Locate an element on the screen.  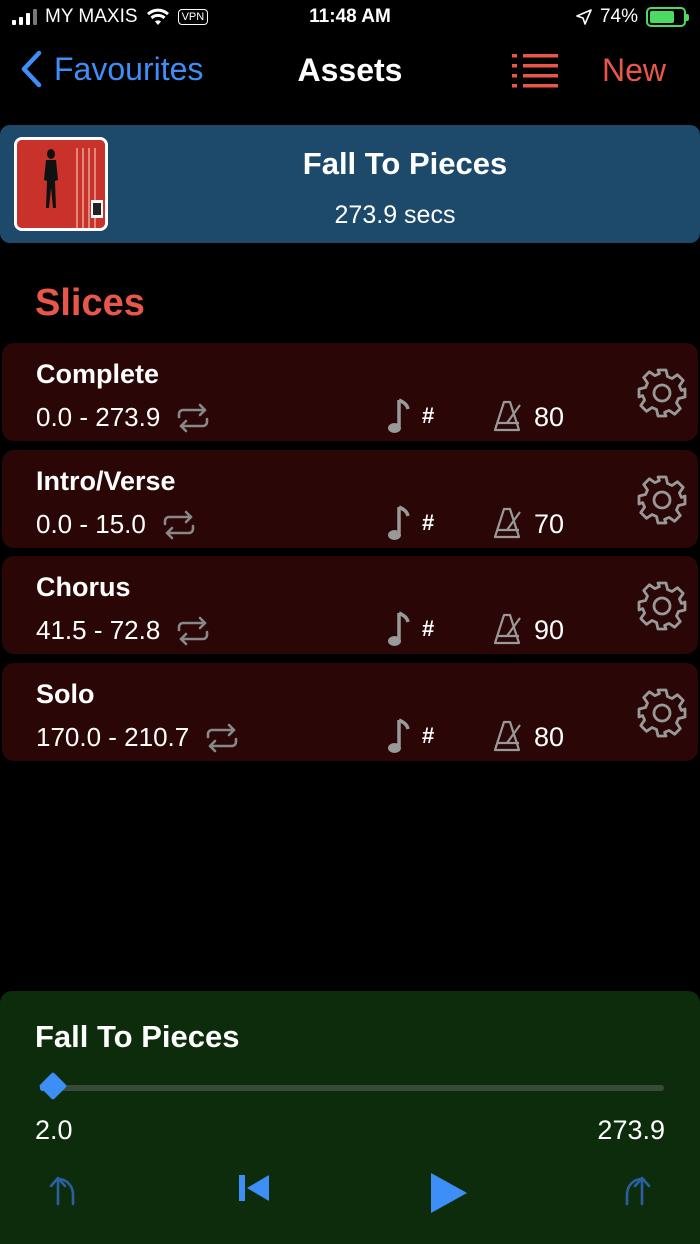
asset-title: Fall To Pieces is located at coordinates (405, 163).